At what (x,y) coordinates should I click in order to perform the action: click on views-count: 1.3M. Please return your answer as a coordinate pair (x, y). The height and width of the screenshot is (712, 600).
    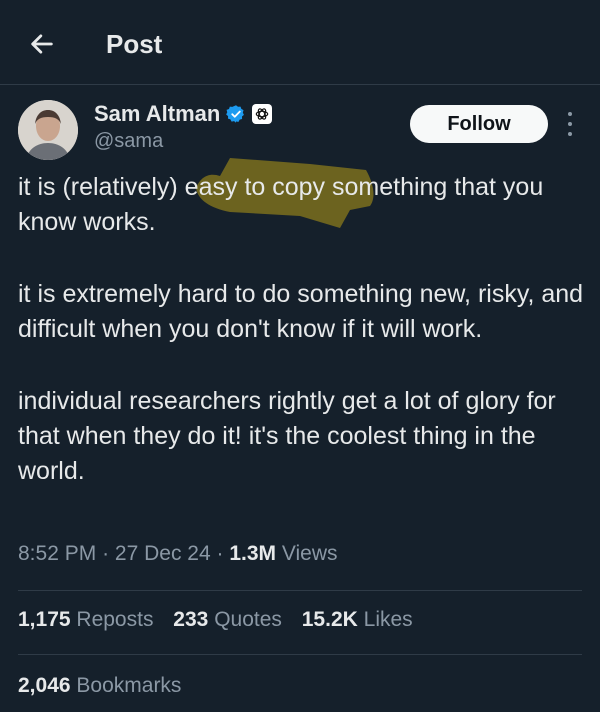
    Looking at the image, I should click on (253, 553).